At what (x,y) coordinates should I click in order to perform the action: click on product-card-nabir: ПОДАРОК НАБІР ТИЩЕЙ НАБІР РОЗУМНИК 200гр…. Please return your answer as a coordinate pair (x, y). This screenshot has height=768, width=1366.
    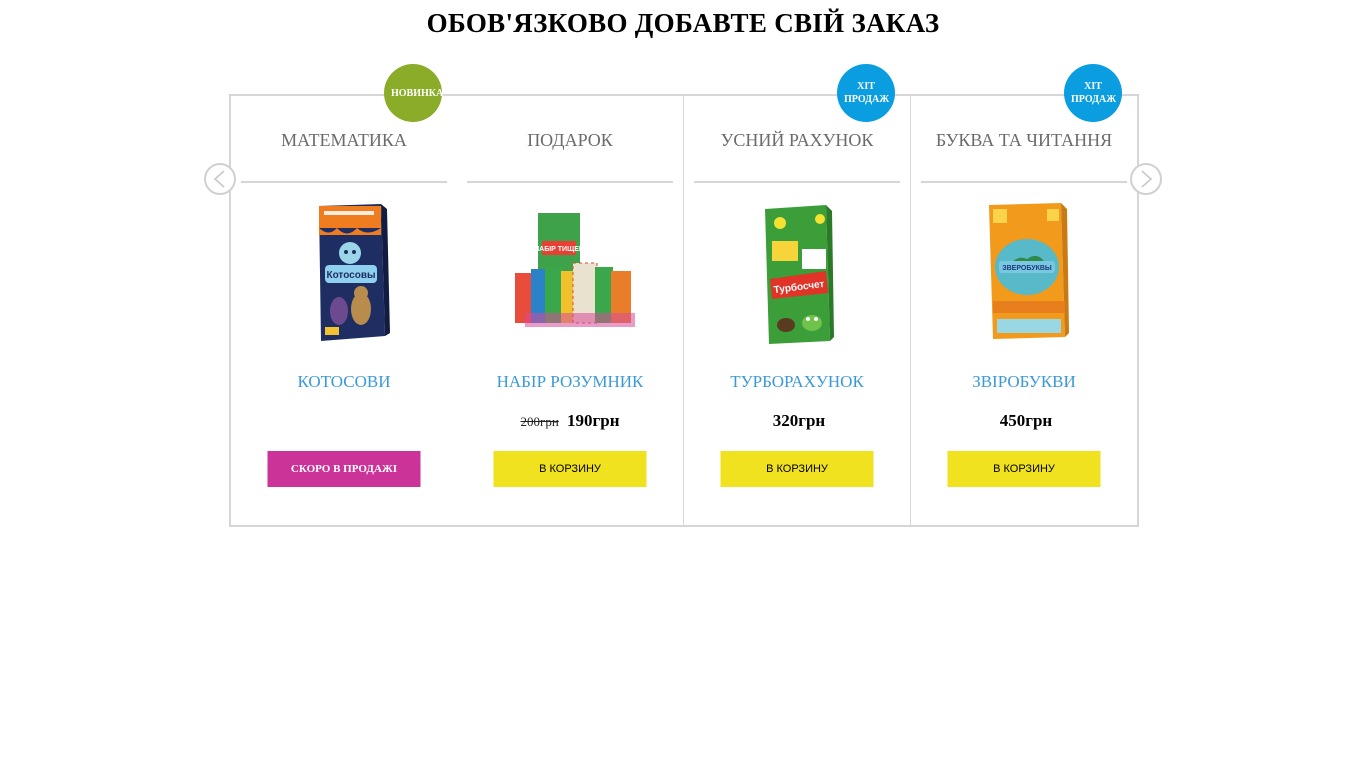
    Looking at the image, I should click on (571, 310).